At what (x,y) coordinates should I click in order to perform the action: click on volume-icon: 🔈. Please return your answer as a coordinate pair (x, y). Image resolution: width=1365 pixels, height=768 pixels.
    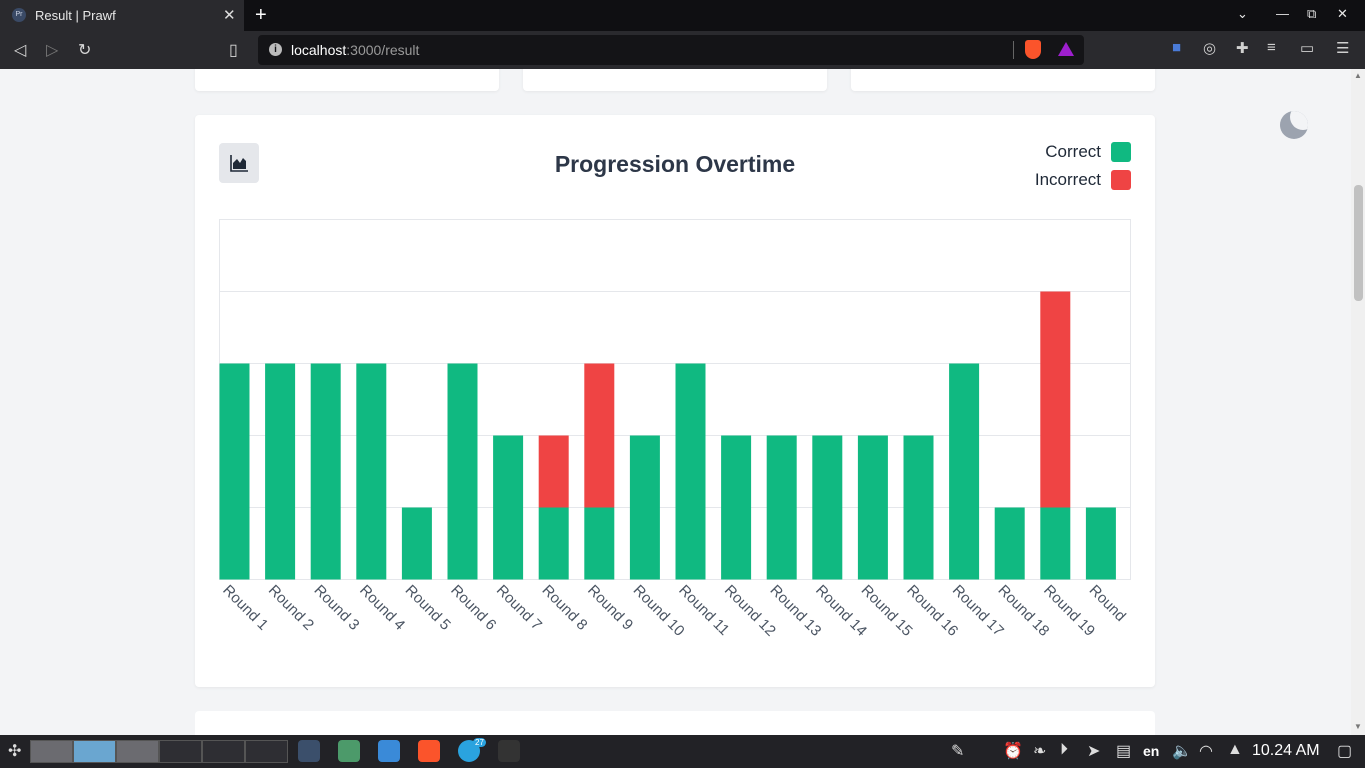
    Looking at the image, I should click on (1182, 751).